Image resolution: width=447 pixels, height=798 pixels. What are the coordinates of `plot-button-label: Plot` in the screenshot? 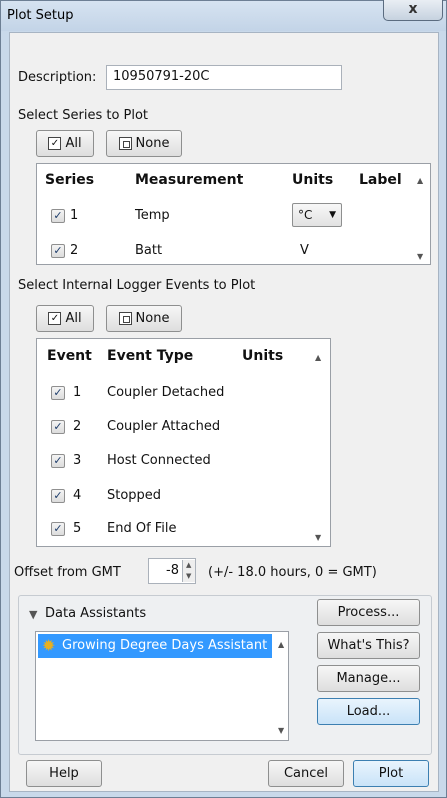 It's located at (391, 773).